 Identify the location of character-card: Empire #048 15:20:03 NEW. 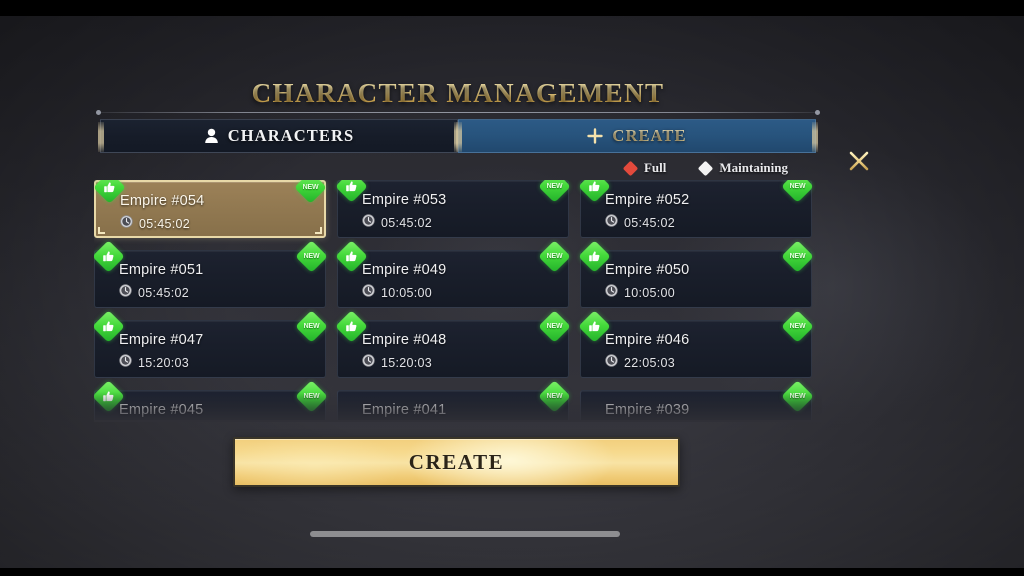
(453, 344).